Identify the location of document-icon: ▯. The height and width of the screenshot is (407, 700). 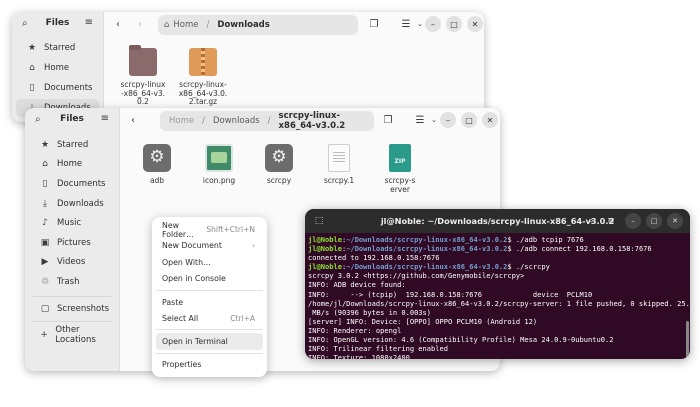
(32, 88).